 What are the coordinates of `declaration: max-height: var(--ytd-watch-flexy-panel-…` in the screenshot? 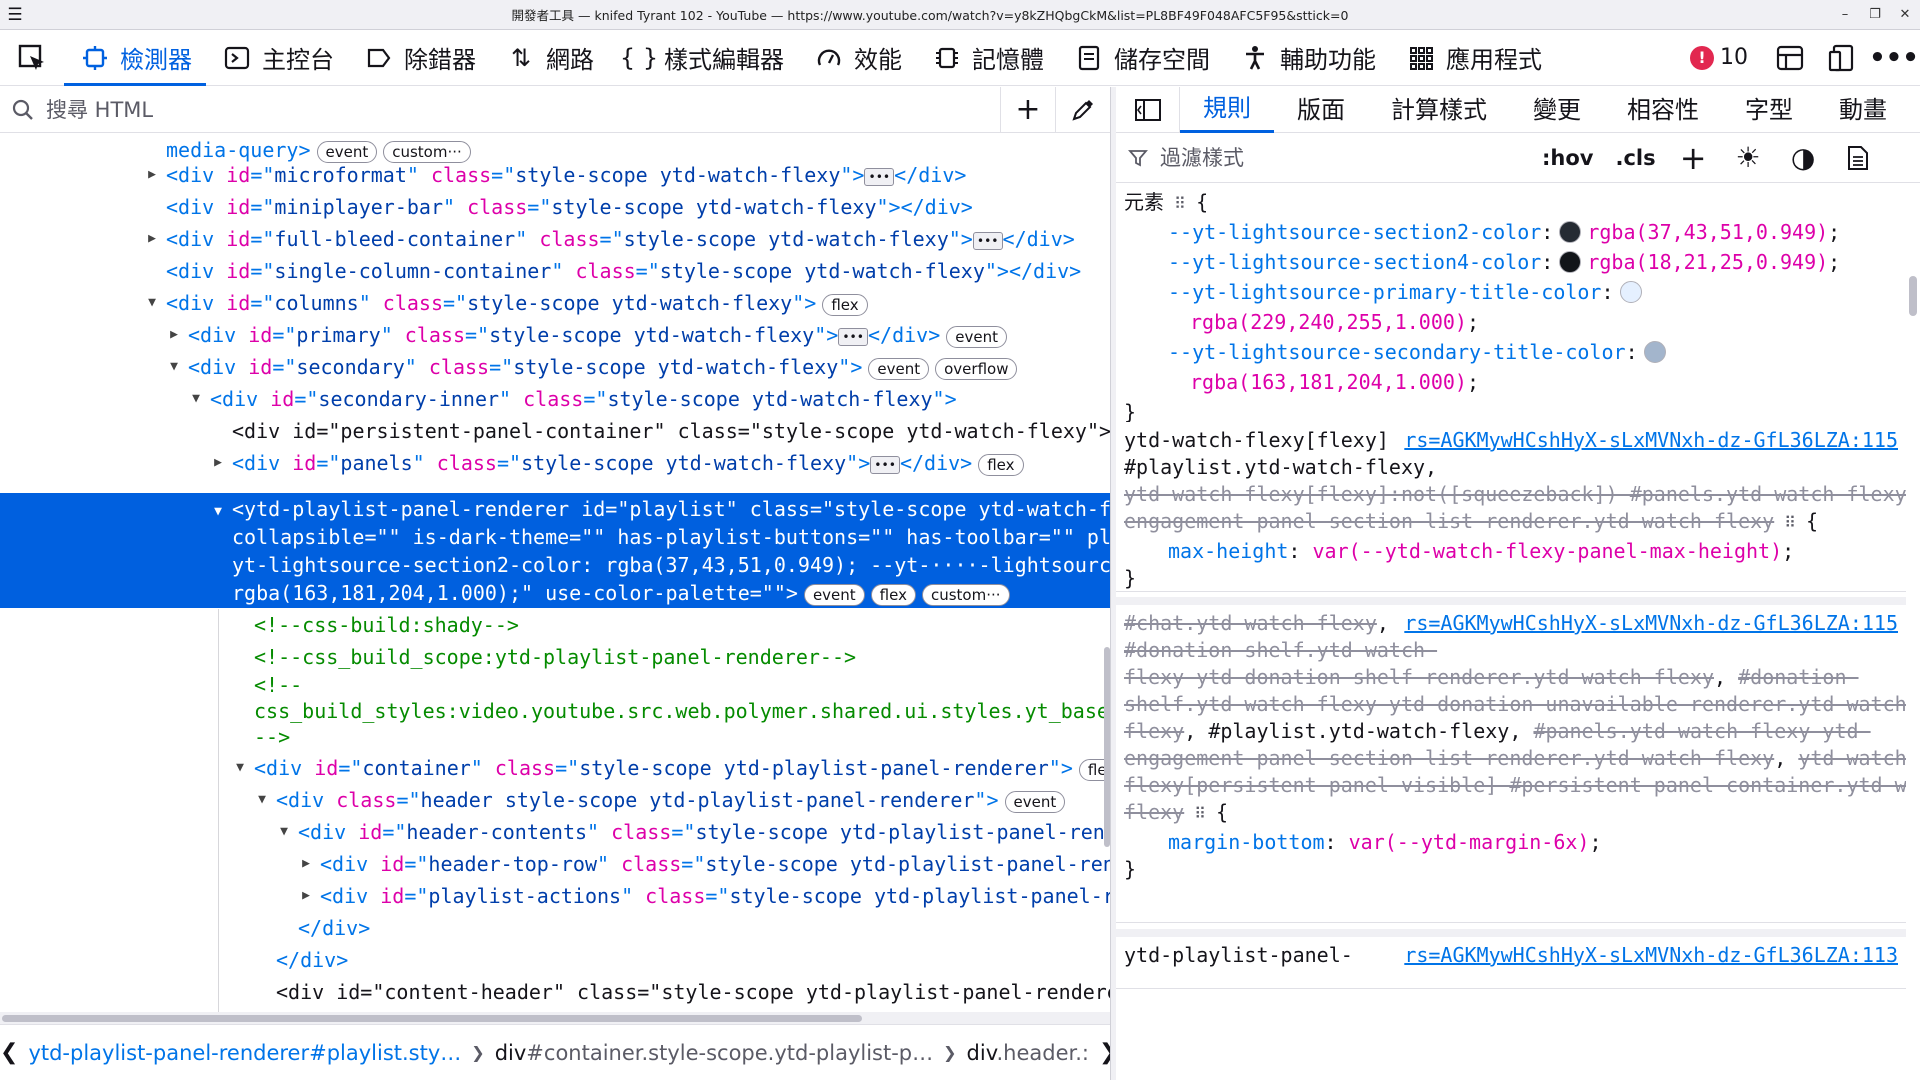 It's located at (1481, 551).